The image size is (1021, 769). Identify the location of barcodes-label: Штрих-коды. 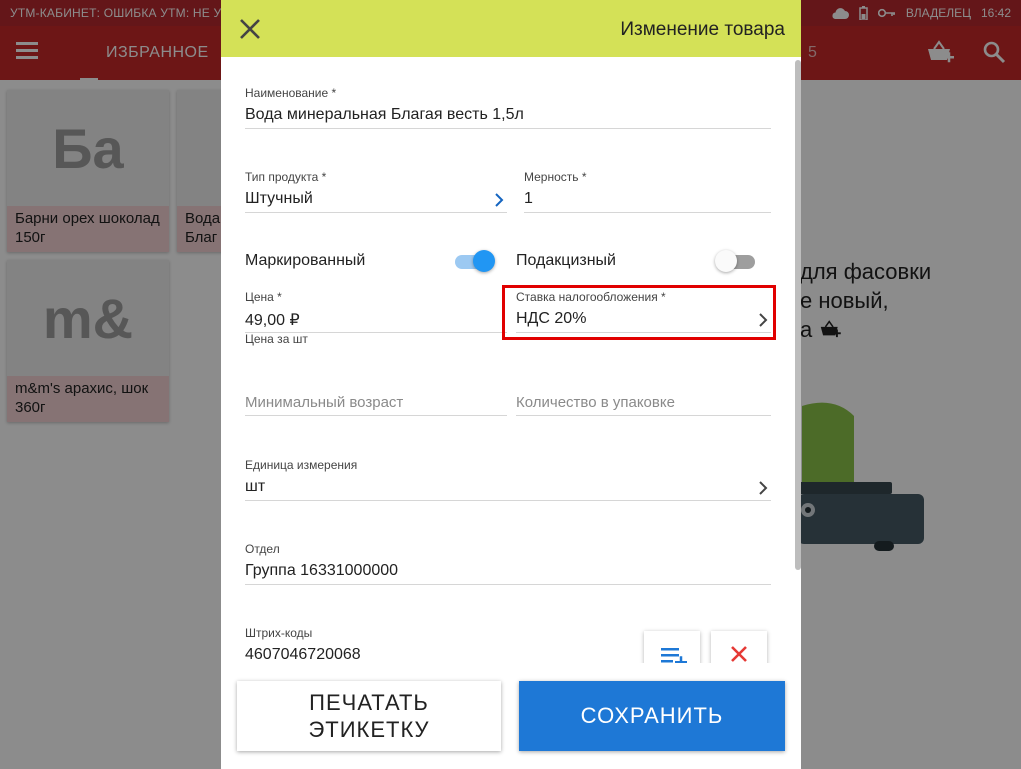
(279, 633).